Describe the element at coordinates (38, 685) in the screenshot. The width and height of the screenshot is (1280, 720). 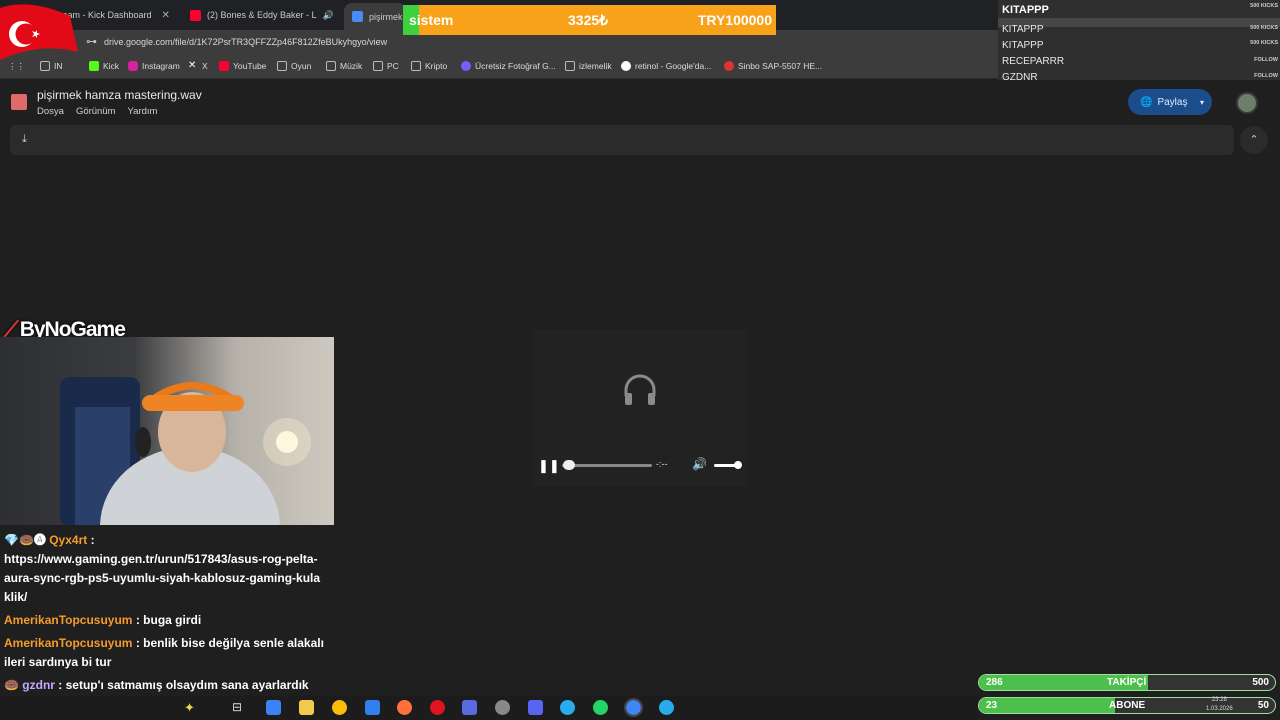
I see `chat-username: gzdnr` at that location.